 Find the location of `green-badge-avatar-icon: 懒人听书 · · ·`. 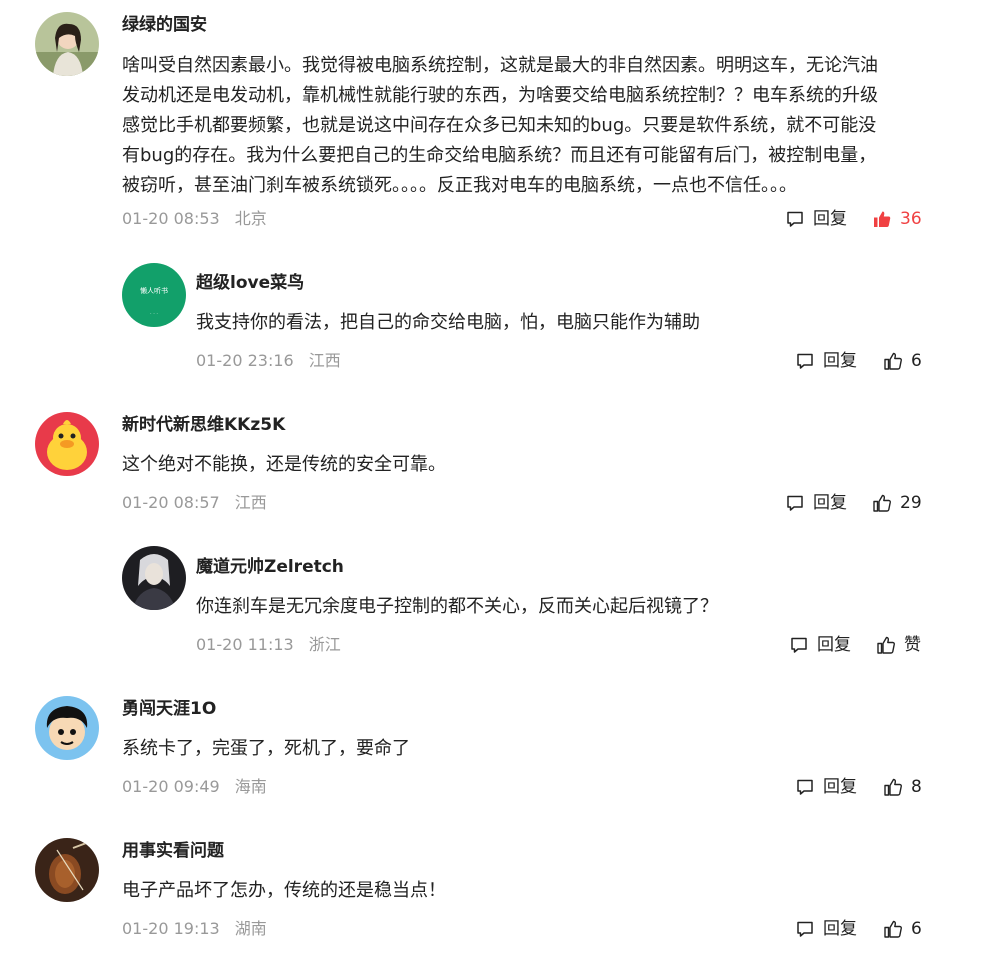

green-badge-avatar-icon: 懒人听书 · · · is located at coordinates (154, 295).